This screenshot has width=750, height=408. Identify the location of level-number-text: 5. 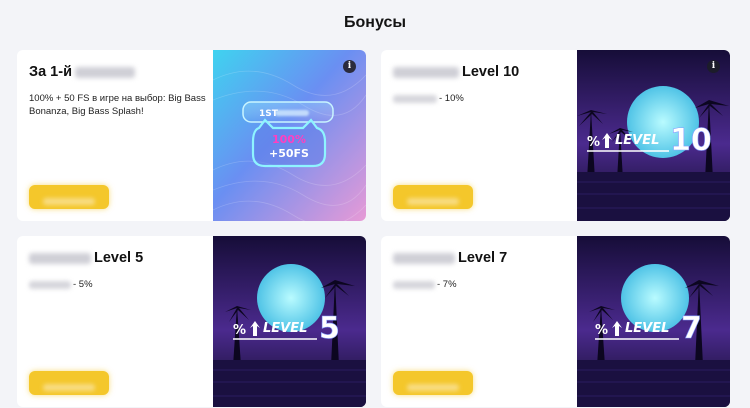
(329, 328).